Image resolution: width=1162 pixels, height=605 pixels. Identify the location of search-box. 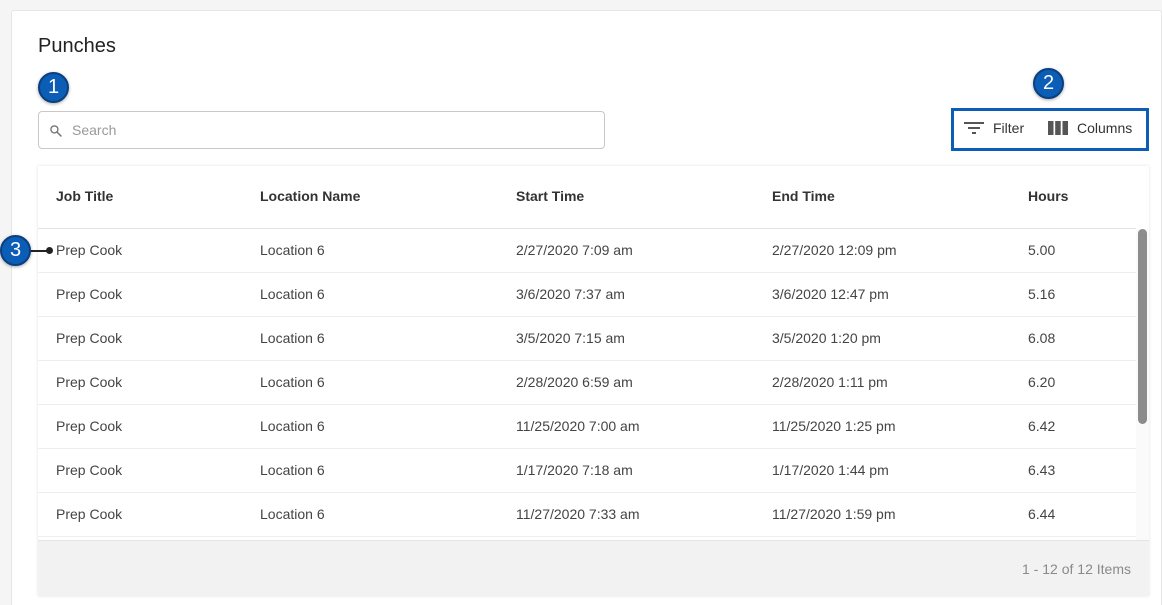
(321, 130).